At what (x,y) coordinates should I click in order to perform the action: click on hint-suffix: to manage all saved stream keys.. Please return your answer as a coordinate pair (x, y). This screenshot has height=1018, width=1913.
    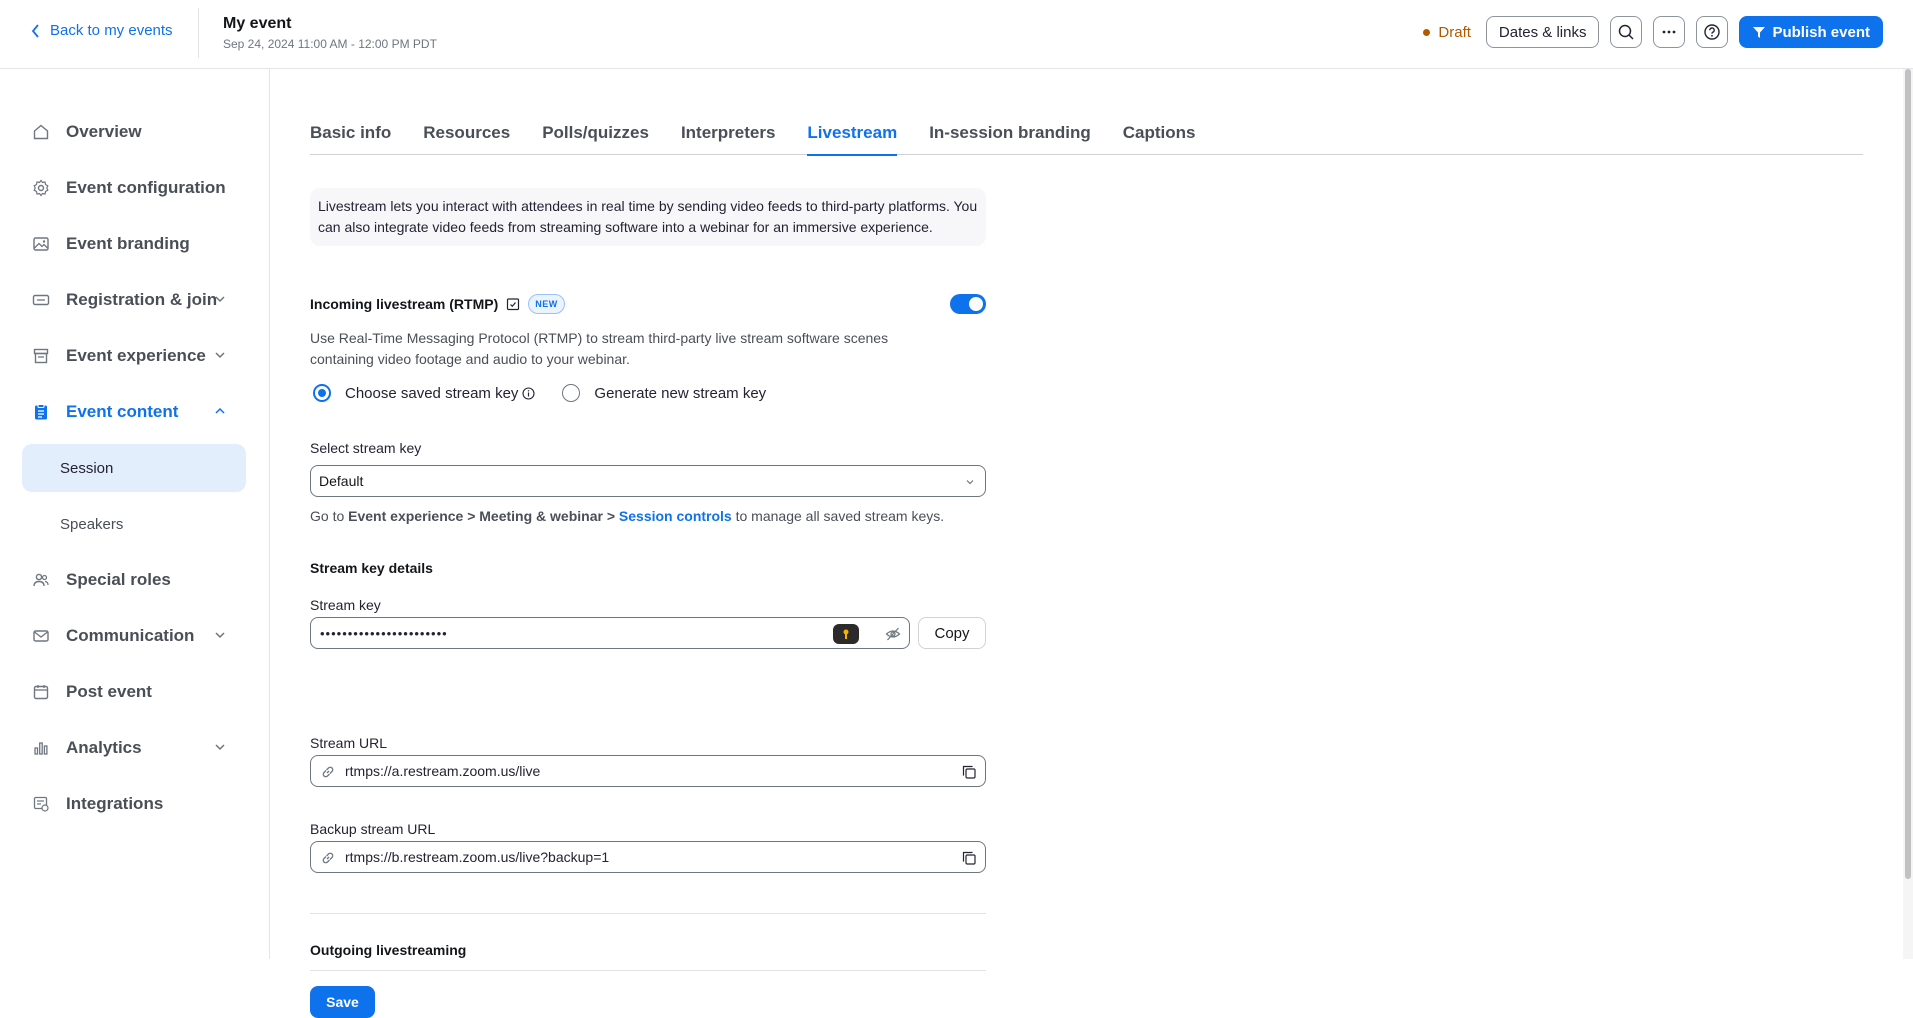
    Looking at the image, I should click on (840, 516).